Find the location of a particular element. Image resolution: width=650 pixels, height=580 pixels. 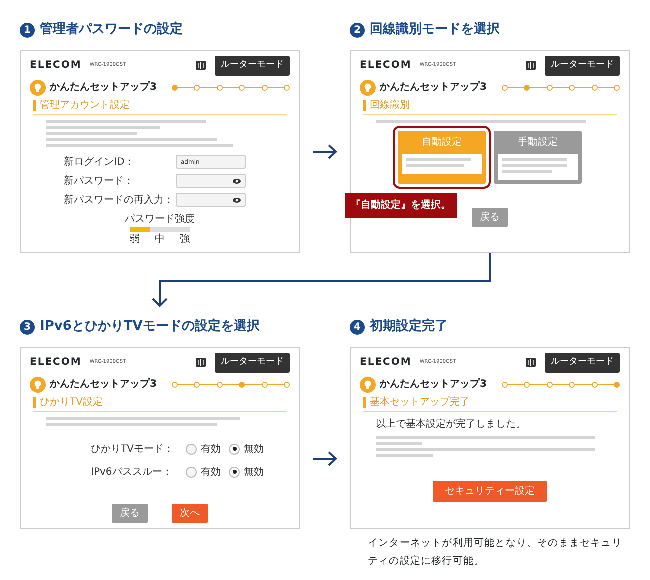

option-card: 手動設定 is located at coordinates (538, 157).